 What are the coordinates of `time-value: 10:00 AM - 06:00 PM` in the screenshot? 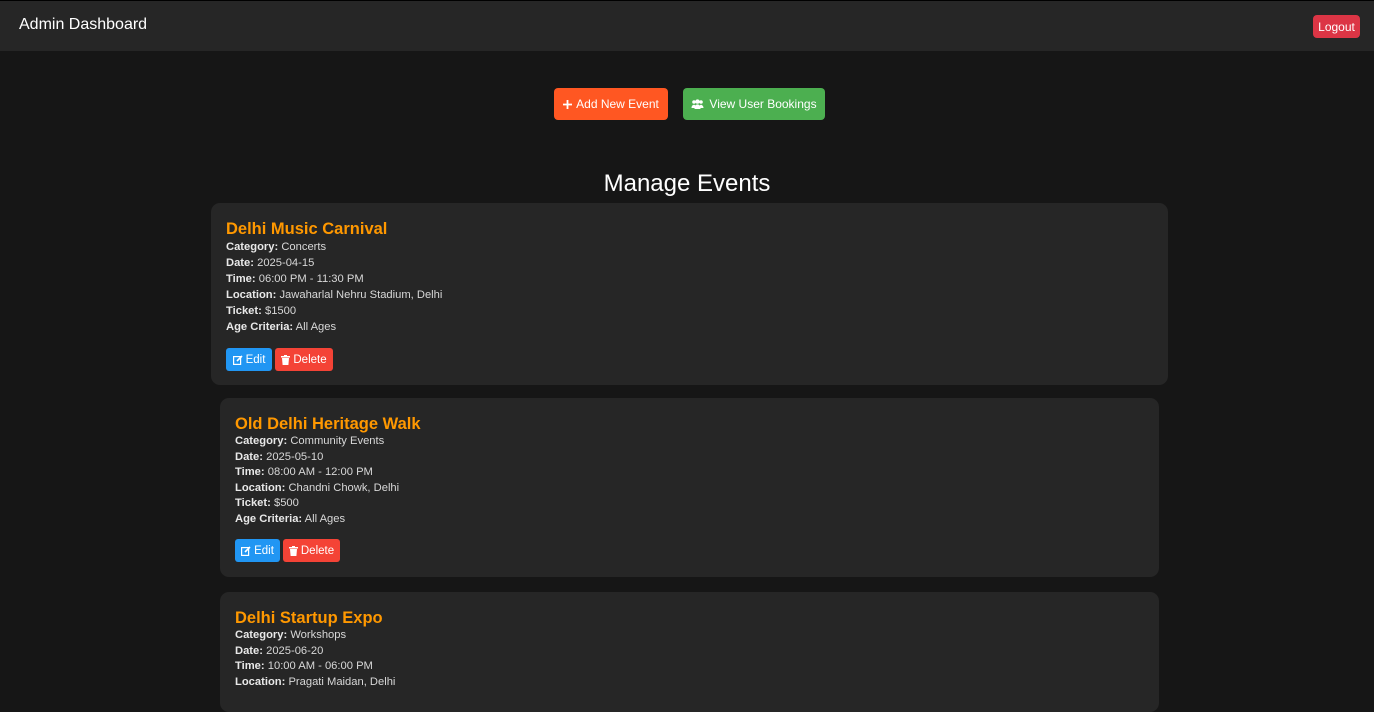 It's located at (320, 666).